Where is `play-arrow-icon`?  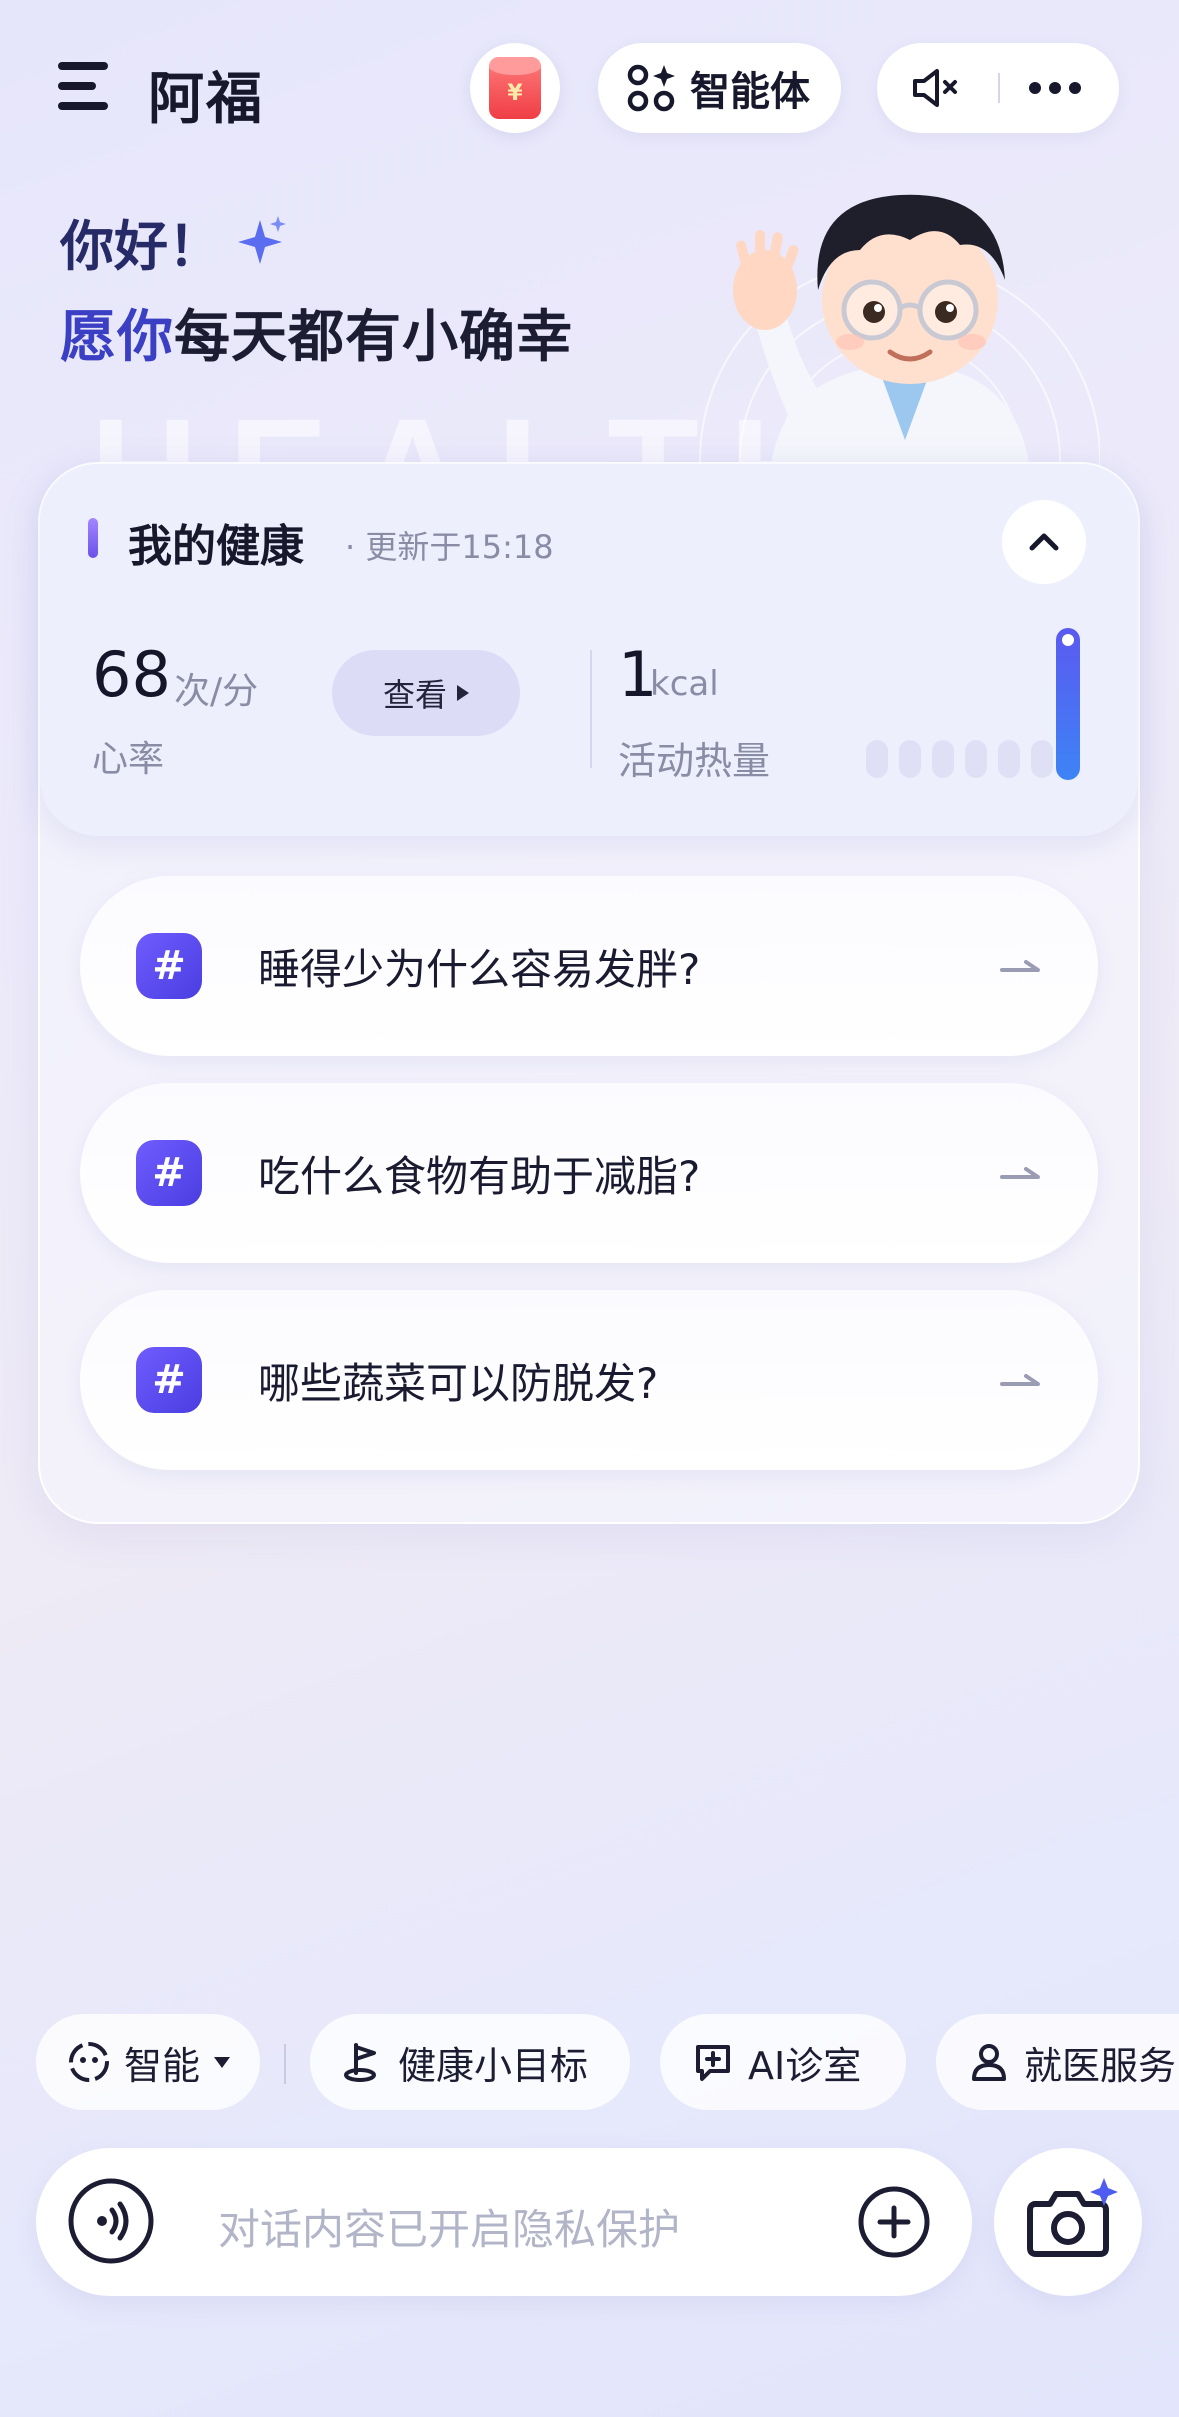
play-arrow-icon is located at coordinates (463, 693).